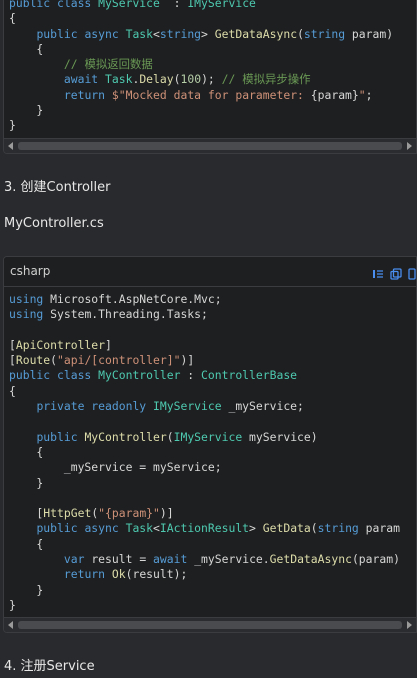  I want to click on code-token: ApiController, so click(60, 344).